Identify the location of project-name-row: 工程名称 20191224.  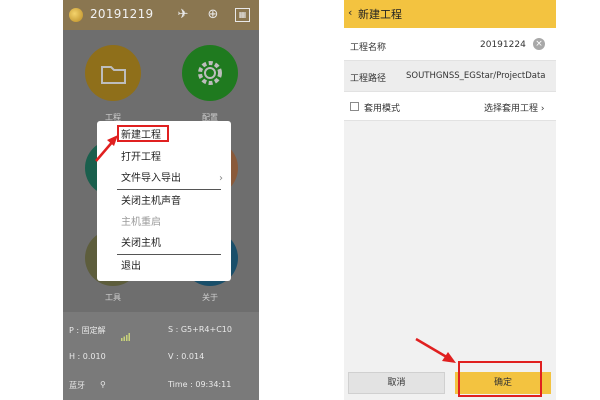
(450, 44).